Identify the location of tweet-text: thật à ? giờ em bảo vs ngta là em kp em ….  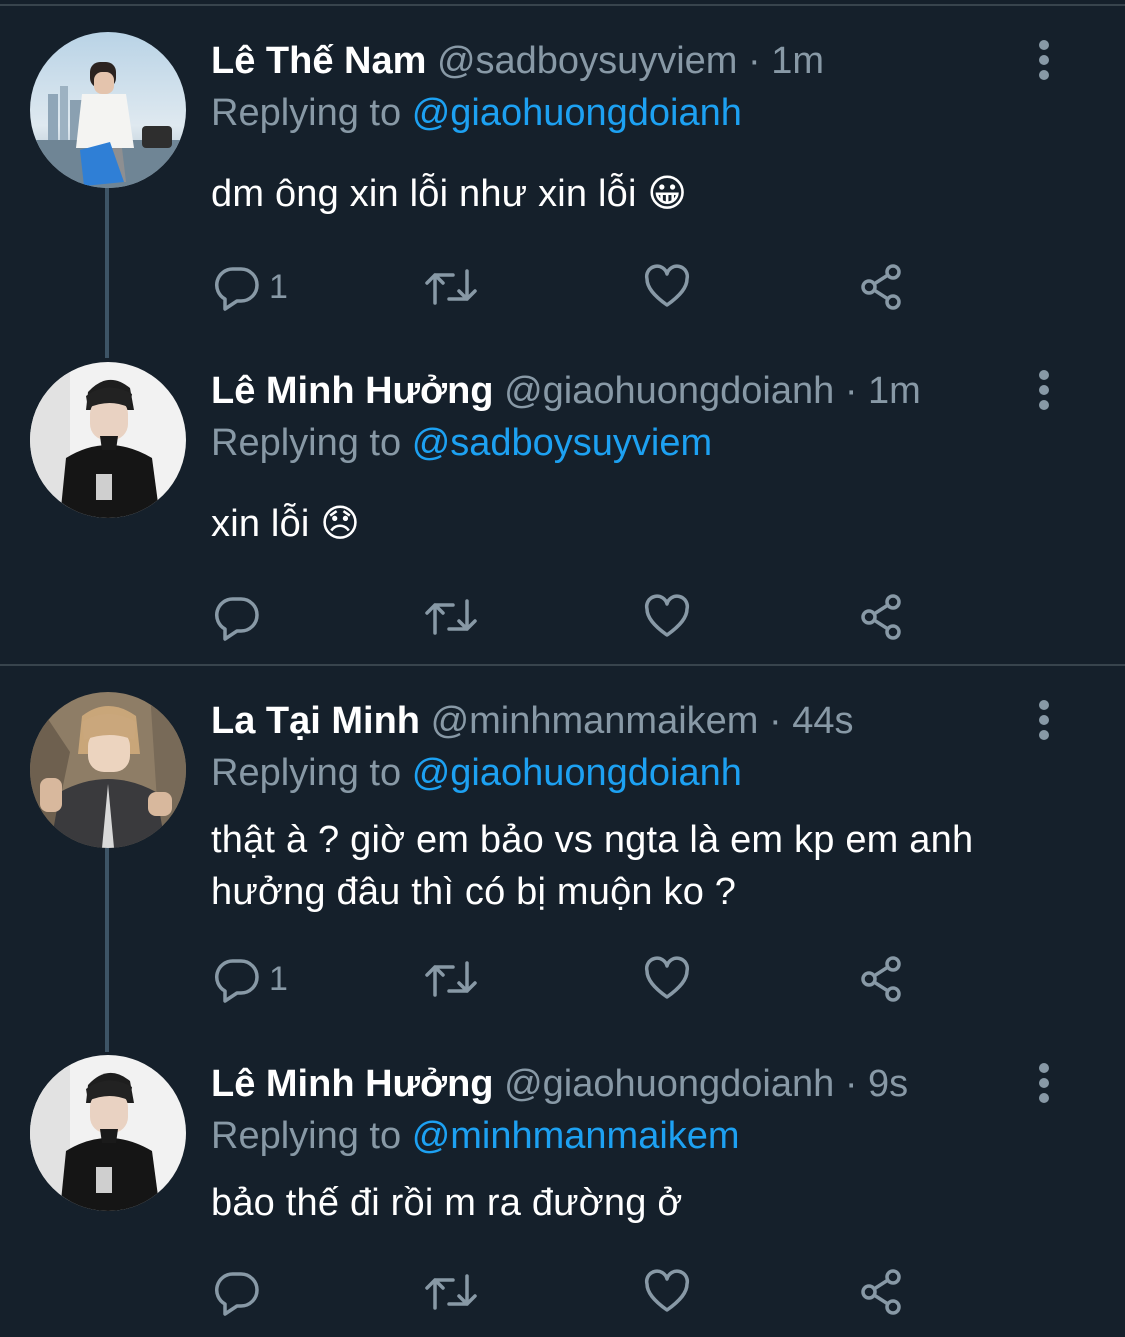
(592, 866).